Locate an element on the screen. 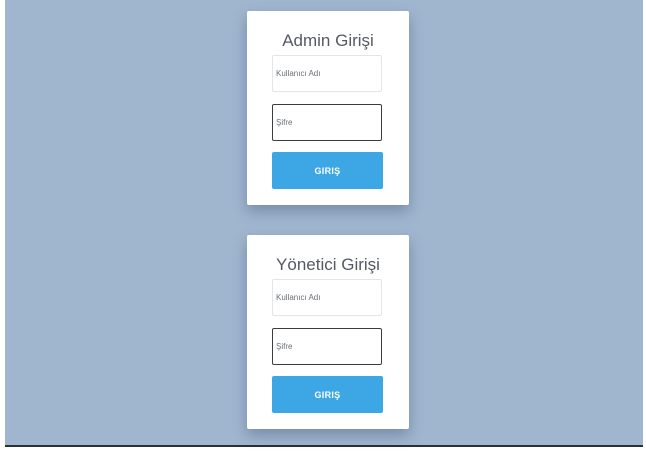 This screenshot has height=452, width=646. admin-password-input is located at coordinates (327, 122).